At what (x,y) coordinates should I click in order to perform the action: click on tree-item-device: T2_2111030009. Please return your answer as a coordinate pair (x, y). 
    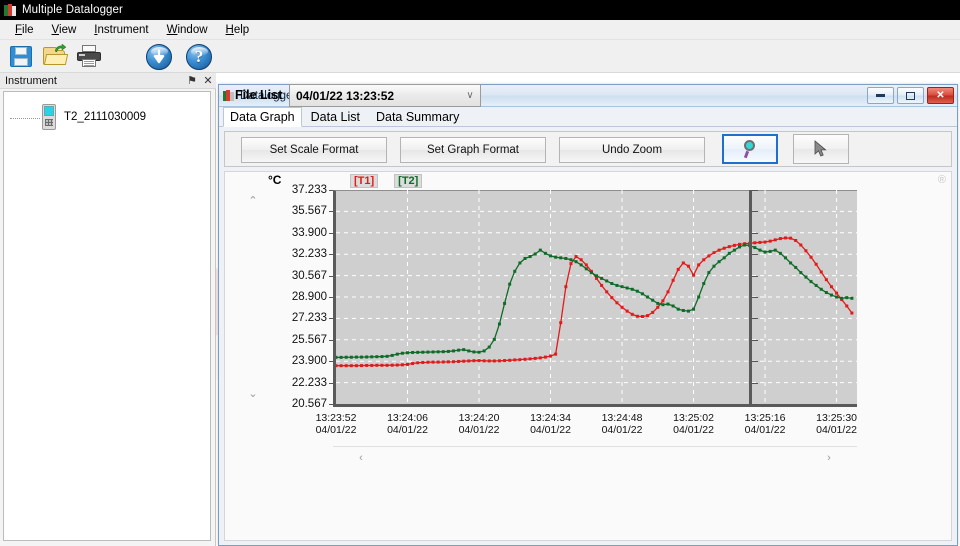
    Looking at the image, I should click on (78, 117).